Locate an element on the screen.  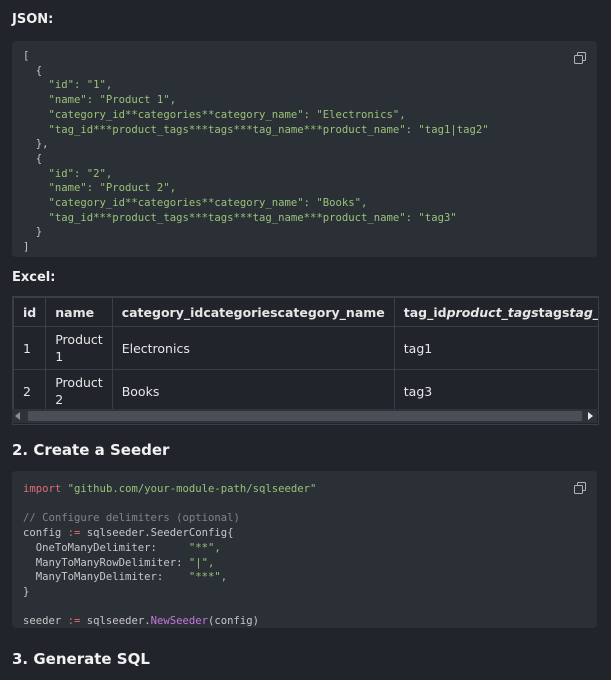
scroll-right-icon is located at coordinates (590, 416).